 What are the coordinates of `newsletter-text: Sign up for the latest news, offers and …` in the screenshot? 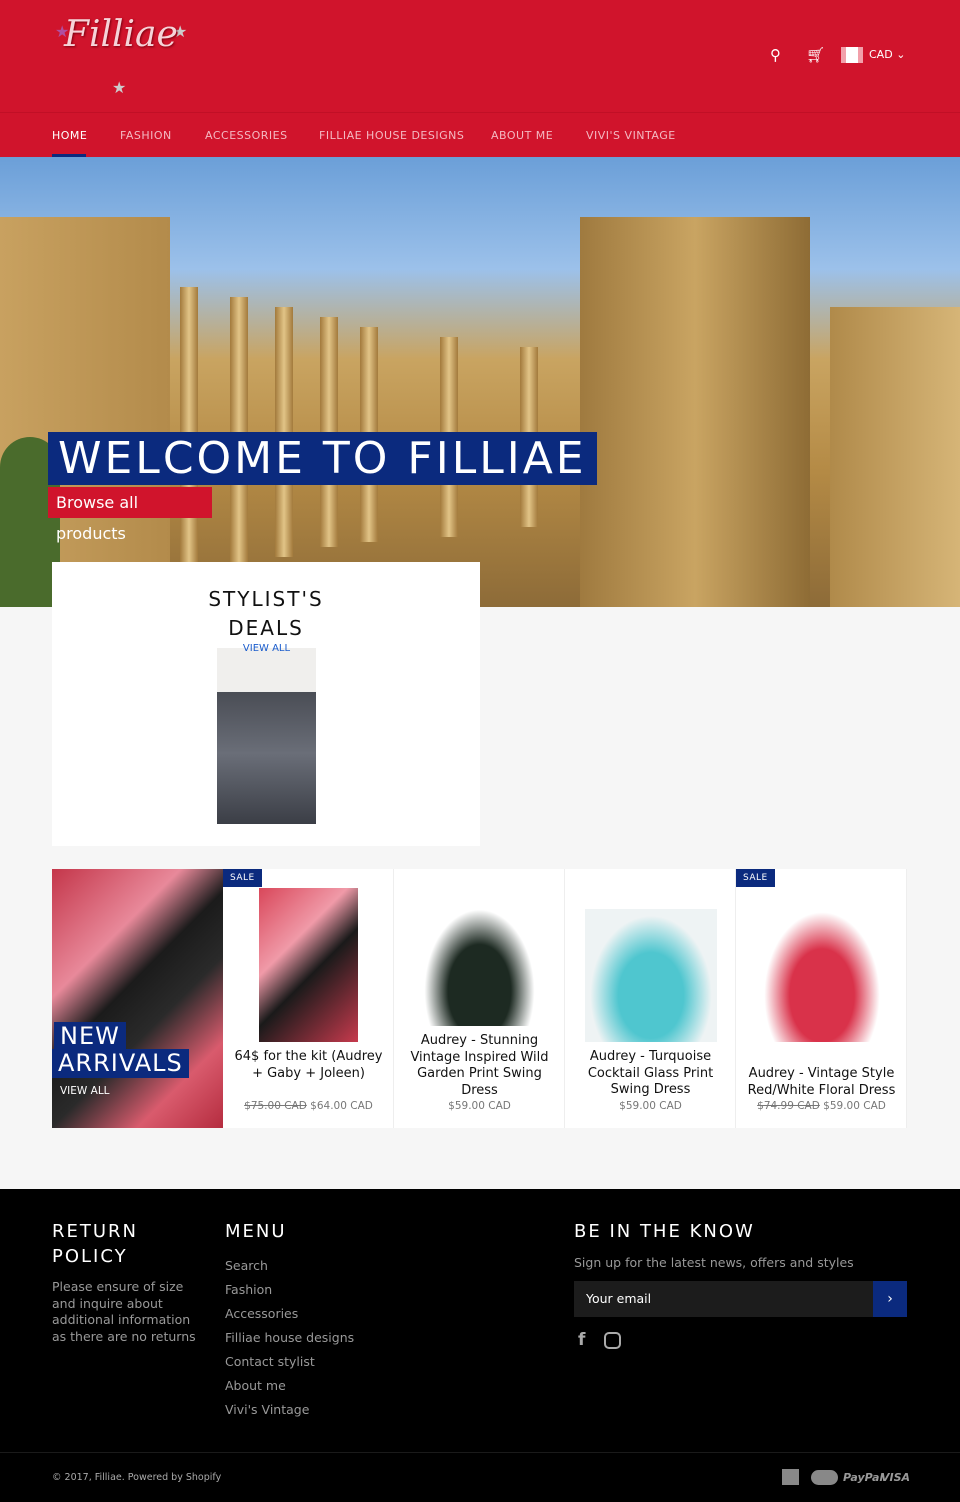 It's located at (714, 1262).